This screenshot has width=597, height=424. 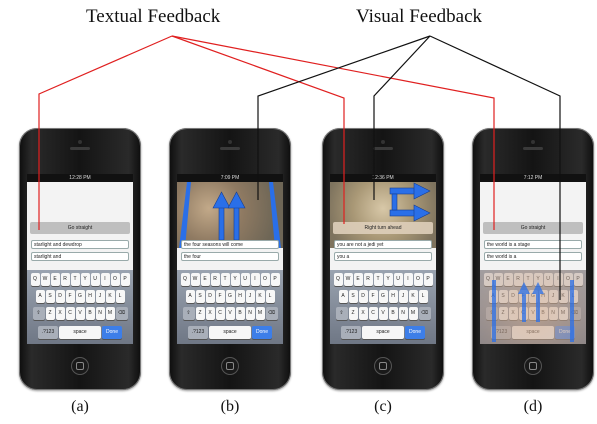 What do you see at coordinates (230, 256) in the screenshot?
I see `typed-text-field: the four` at bounding box center [230, 256].